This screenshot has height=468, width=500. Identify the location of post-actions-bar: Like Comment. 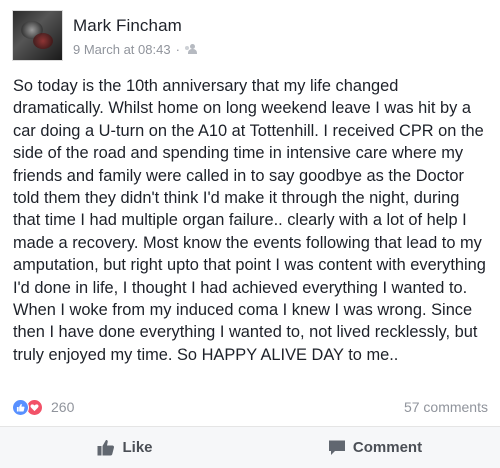
(250, 447).